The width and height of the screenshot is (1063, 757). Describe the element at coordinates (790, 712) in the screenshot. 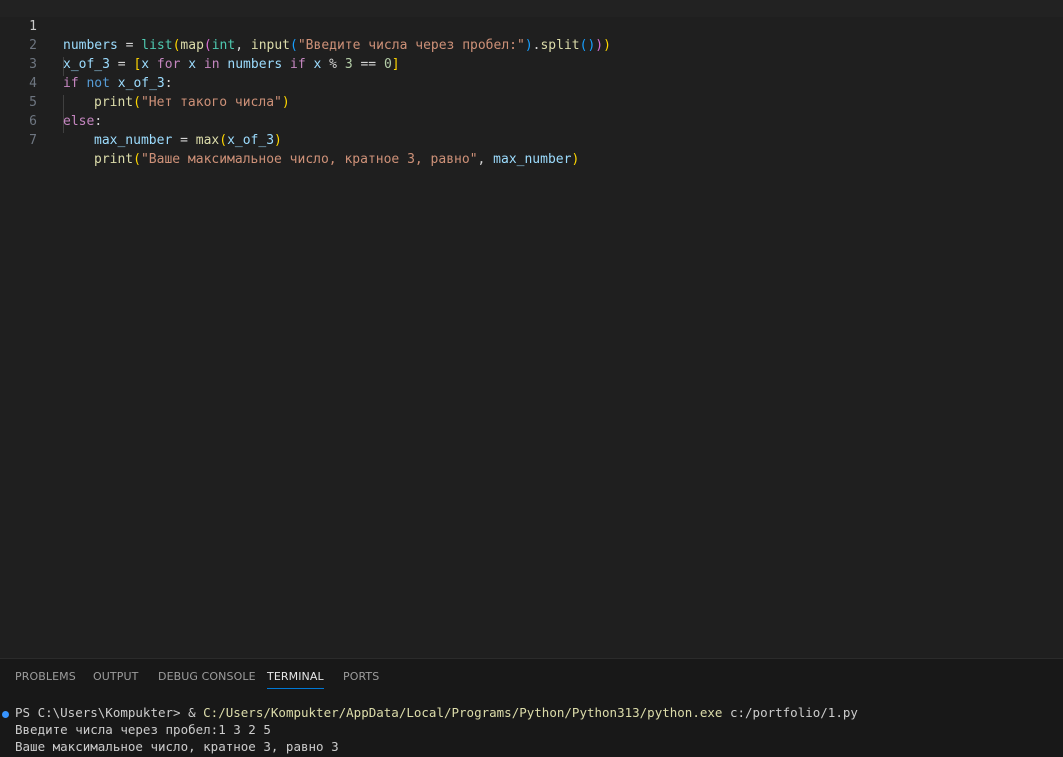

I see `terminal-script-arg: c:/portfolio/1.py` at that location.